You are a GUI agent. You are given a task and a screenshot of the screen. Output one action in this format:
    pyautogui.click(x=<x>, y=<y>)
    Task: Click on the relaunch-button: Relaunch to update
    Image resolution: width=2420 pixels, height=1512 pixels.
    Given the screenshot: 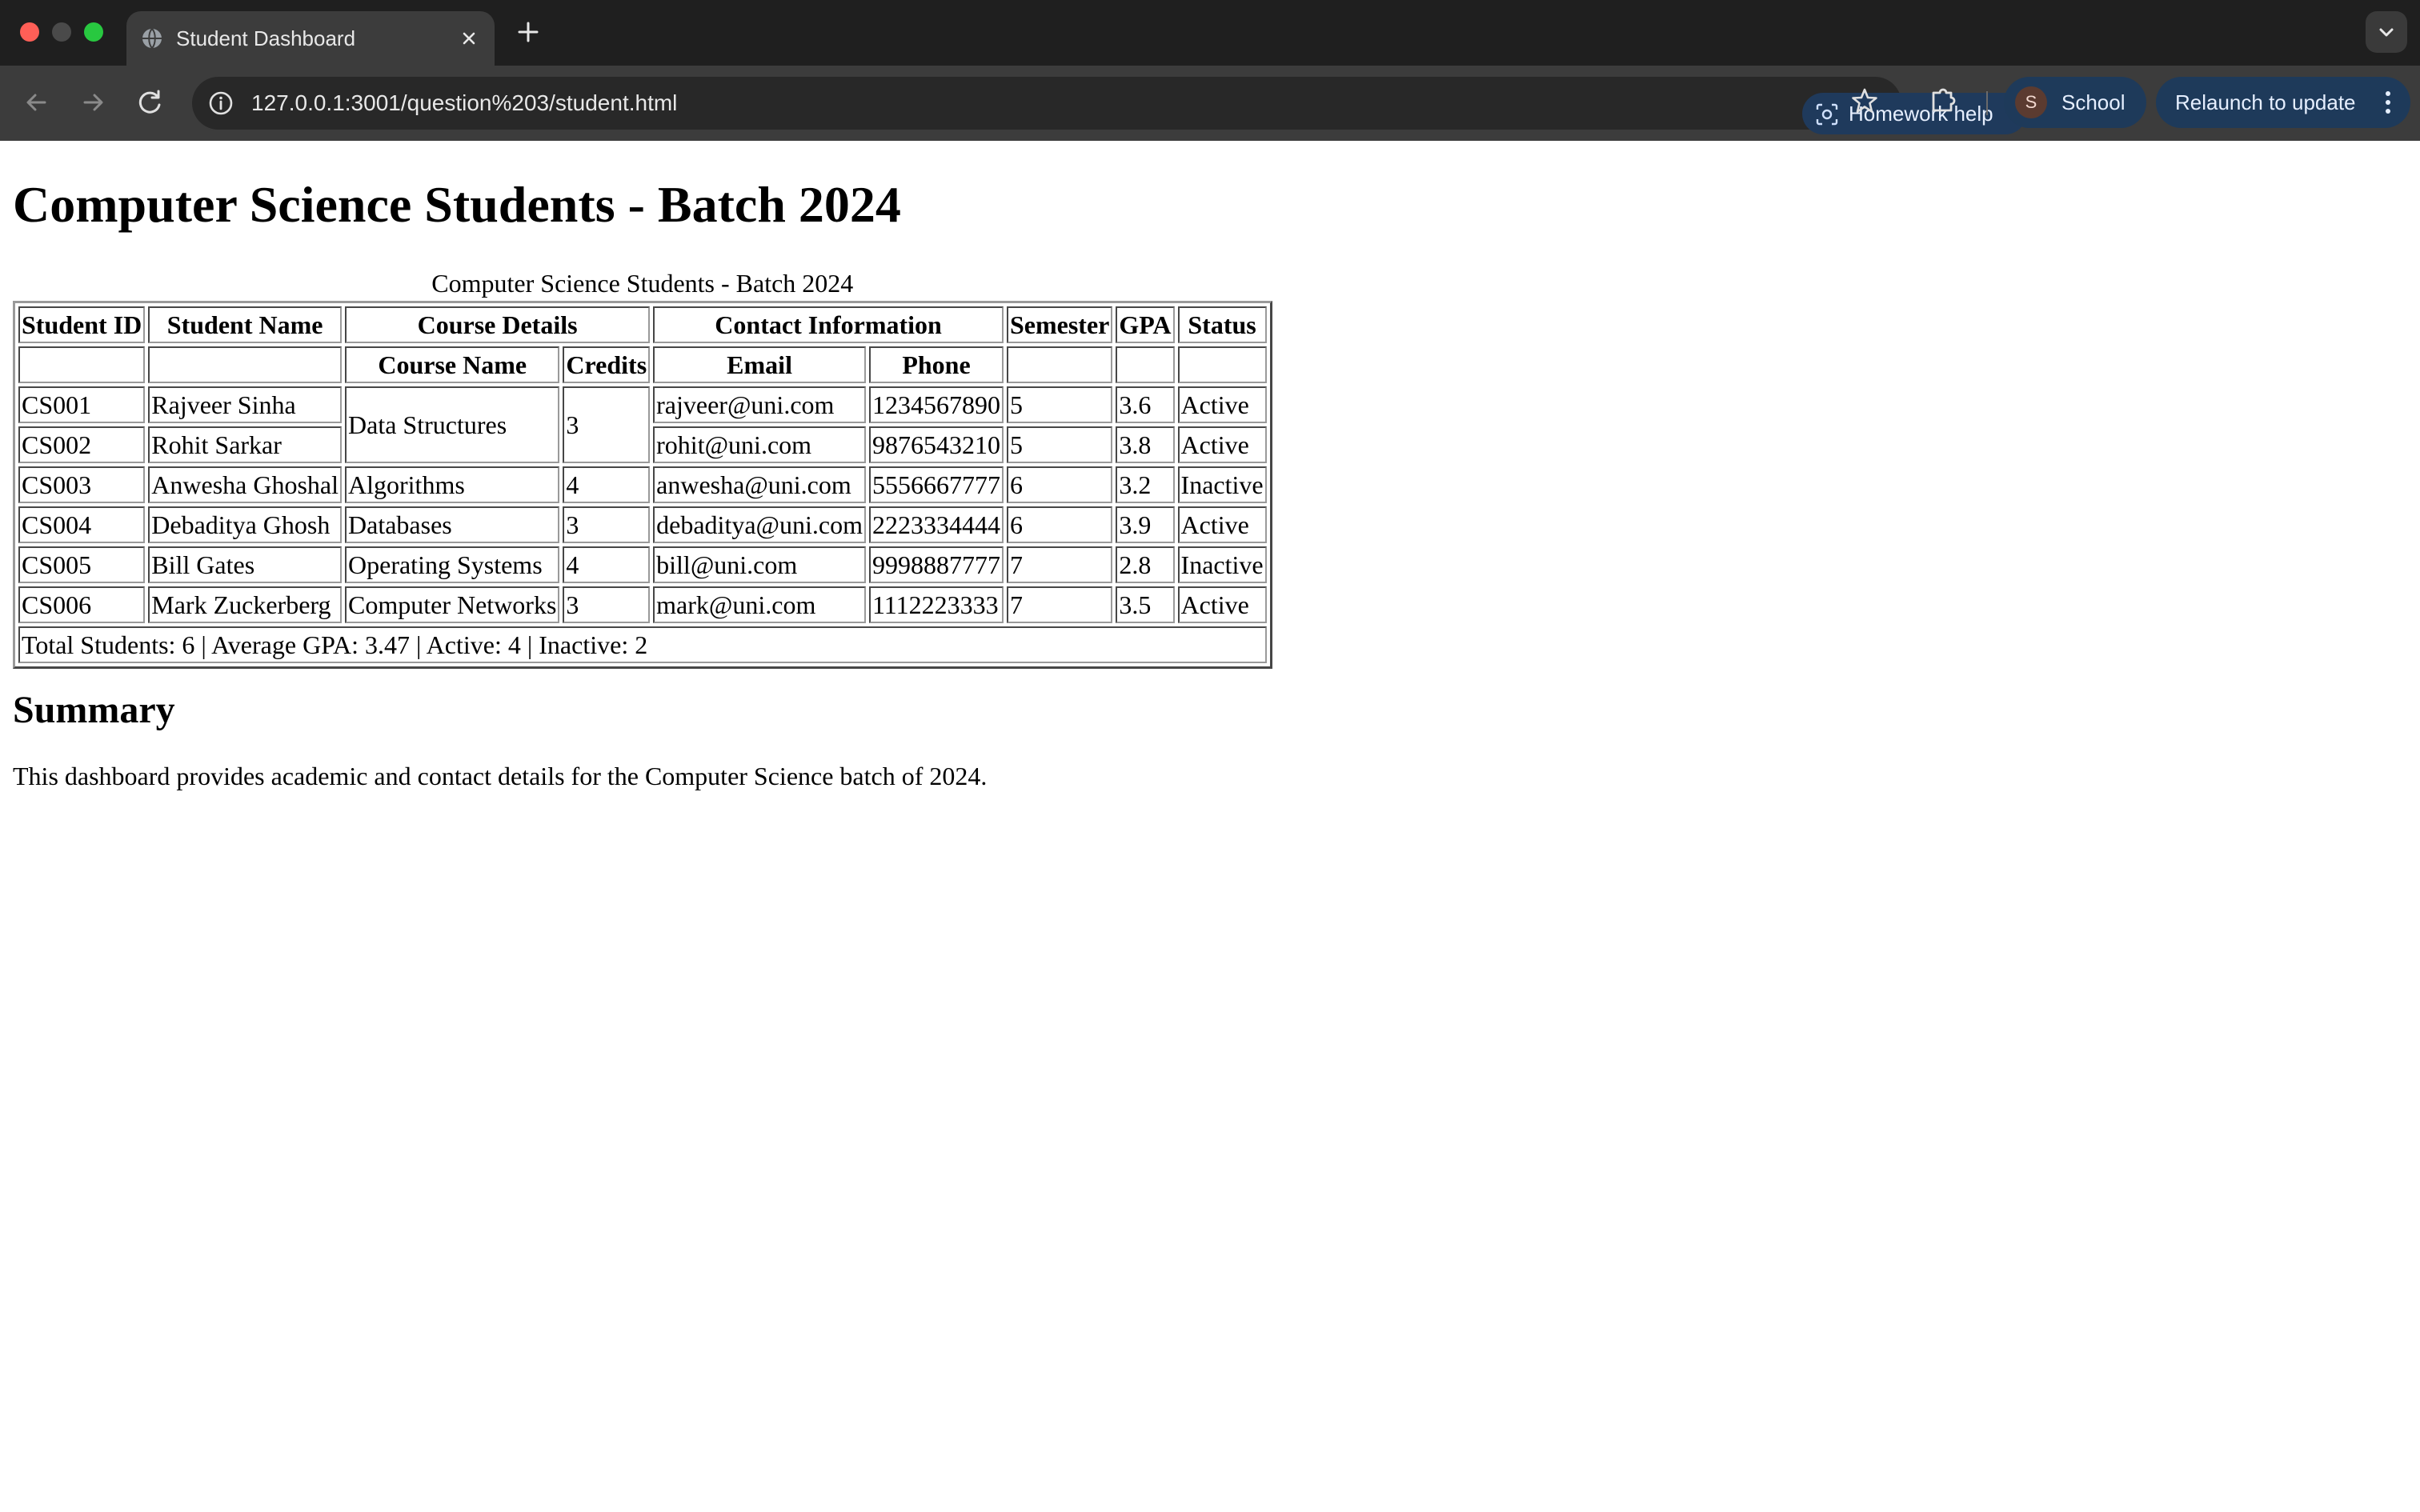 What is the action you would take?
    pyautogui.click(x=2283, y=102)
    